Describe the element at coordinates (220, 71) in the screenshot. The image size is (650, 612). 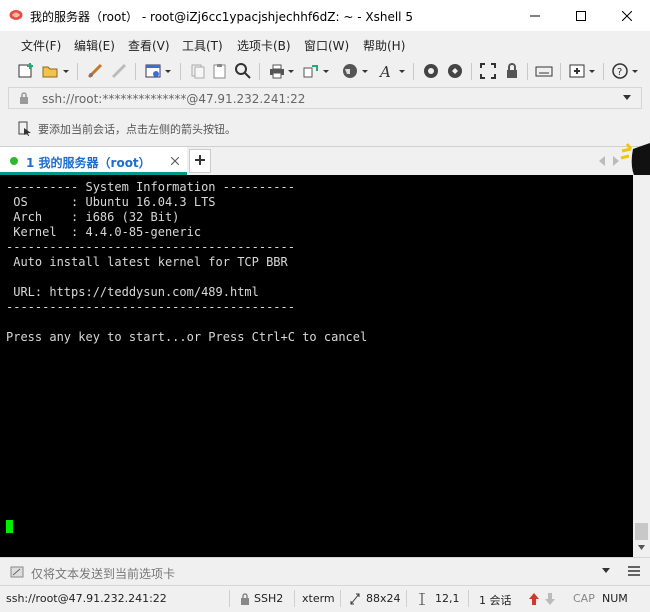
I see `paste-icon` at that location.